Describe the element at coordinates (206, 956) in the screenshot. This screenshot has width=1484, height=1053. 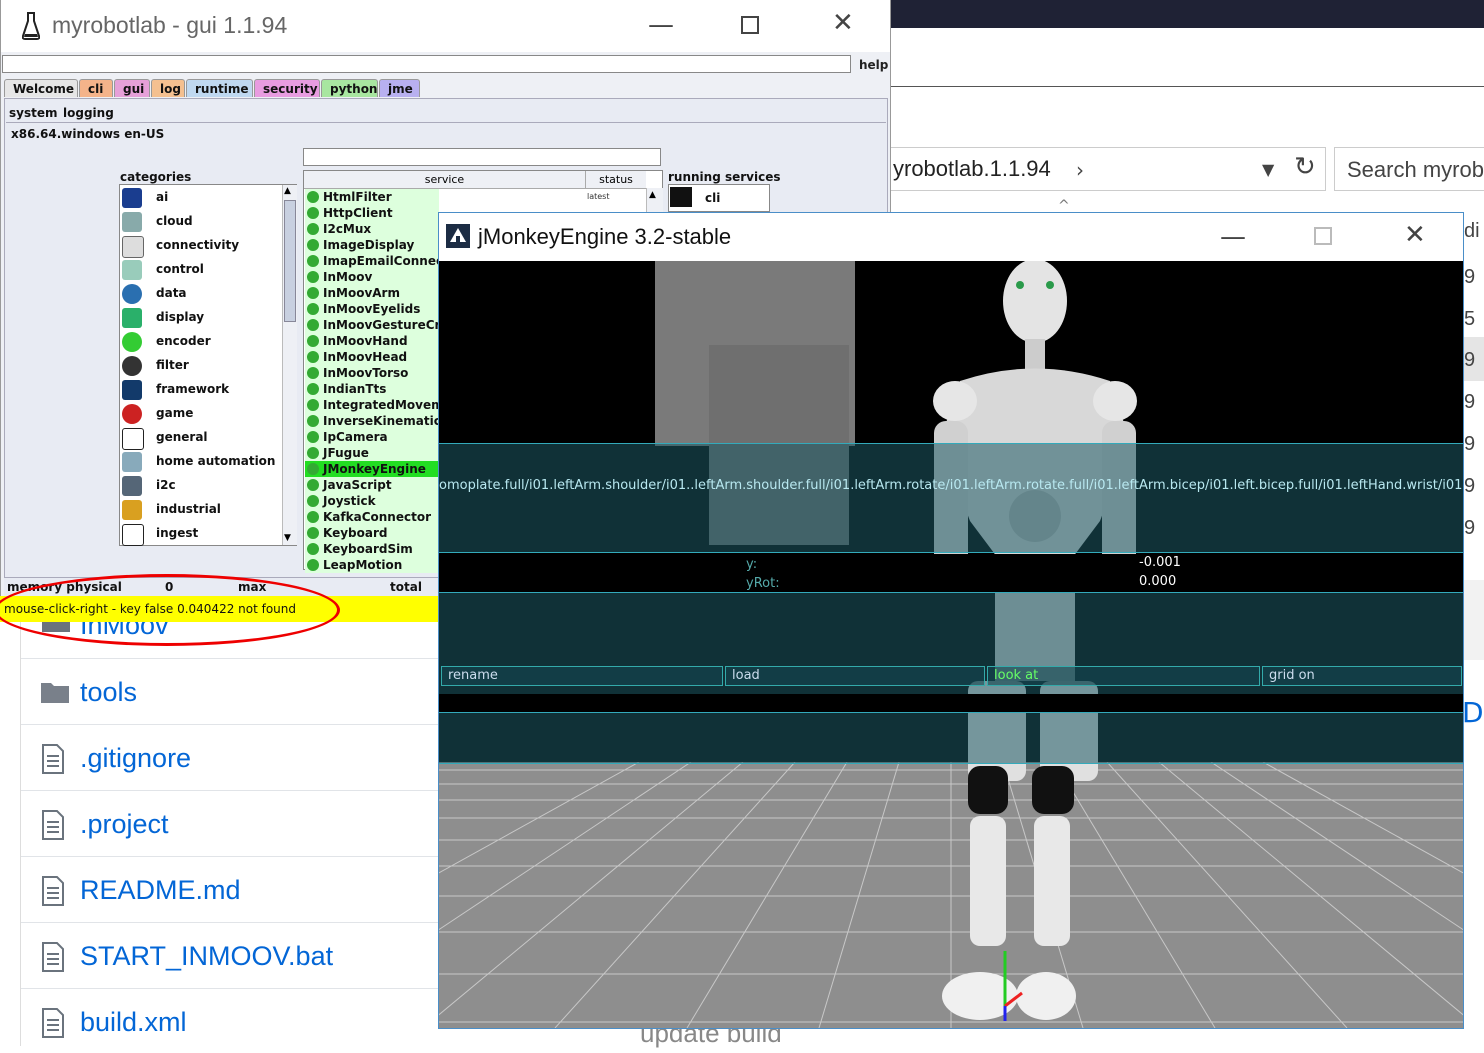
I see `github-item-name: START_INMOOV.bat` at that location.